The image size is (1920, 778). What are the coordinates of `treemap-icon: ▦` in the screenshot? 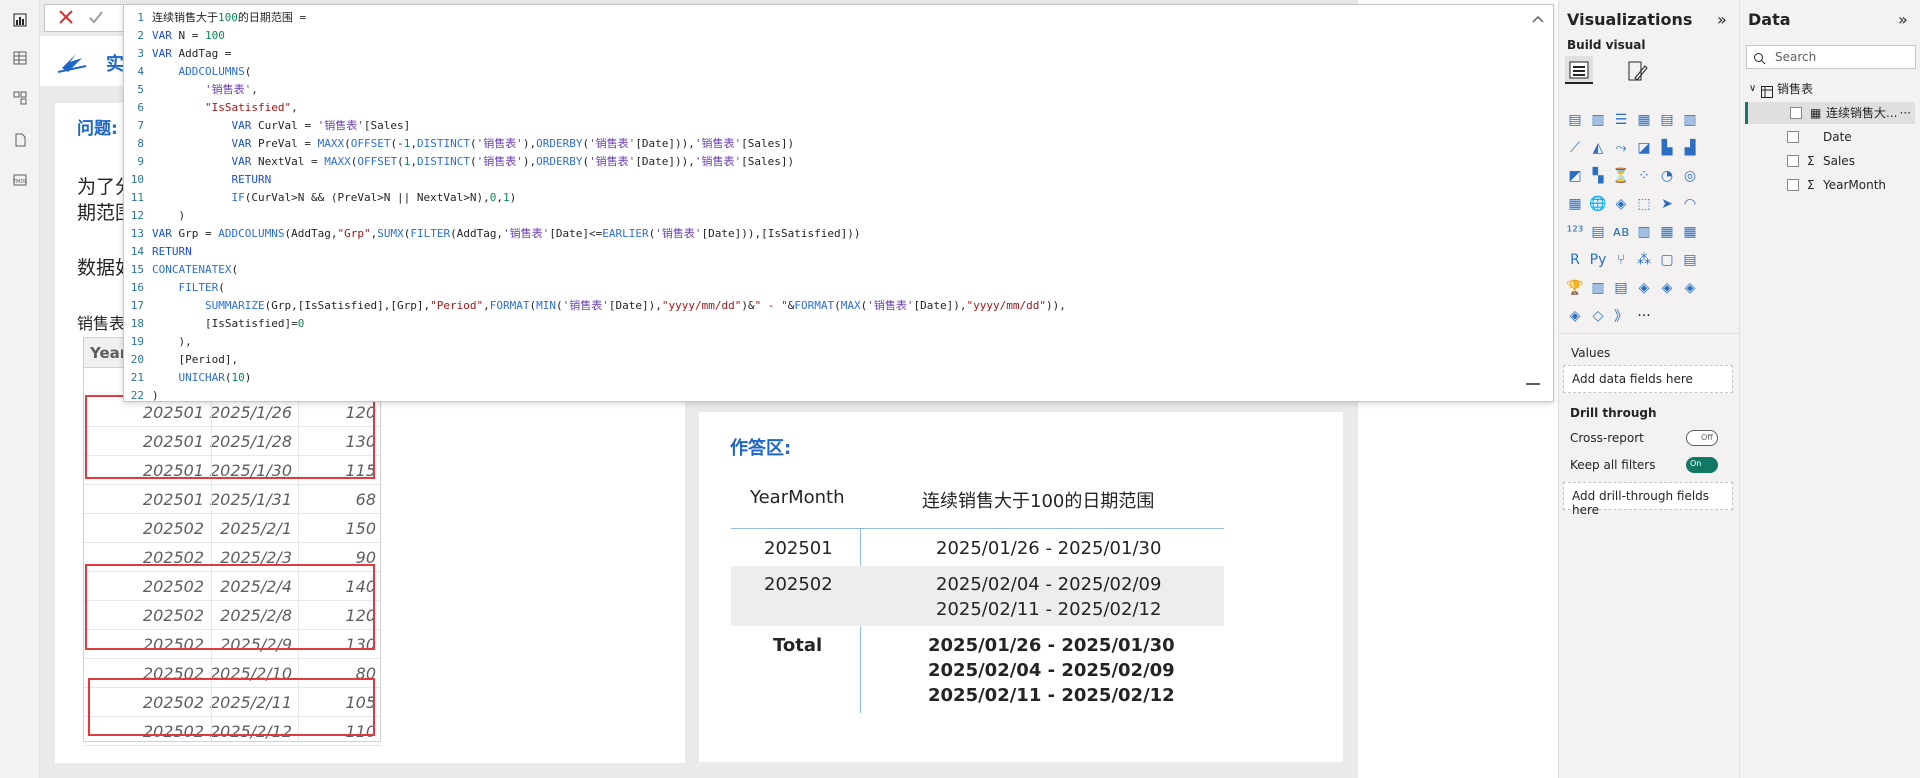 It's located at (1575, 204).